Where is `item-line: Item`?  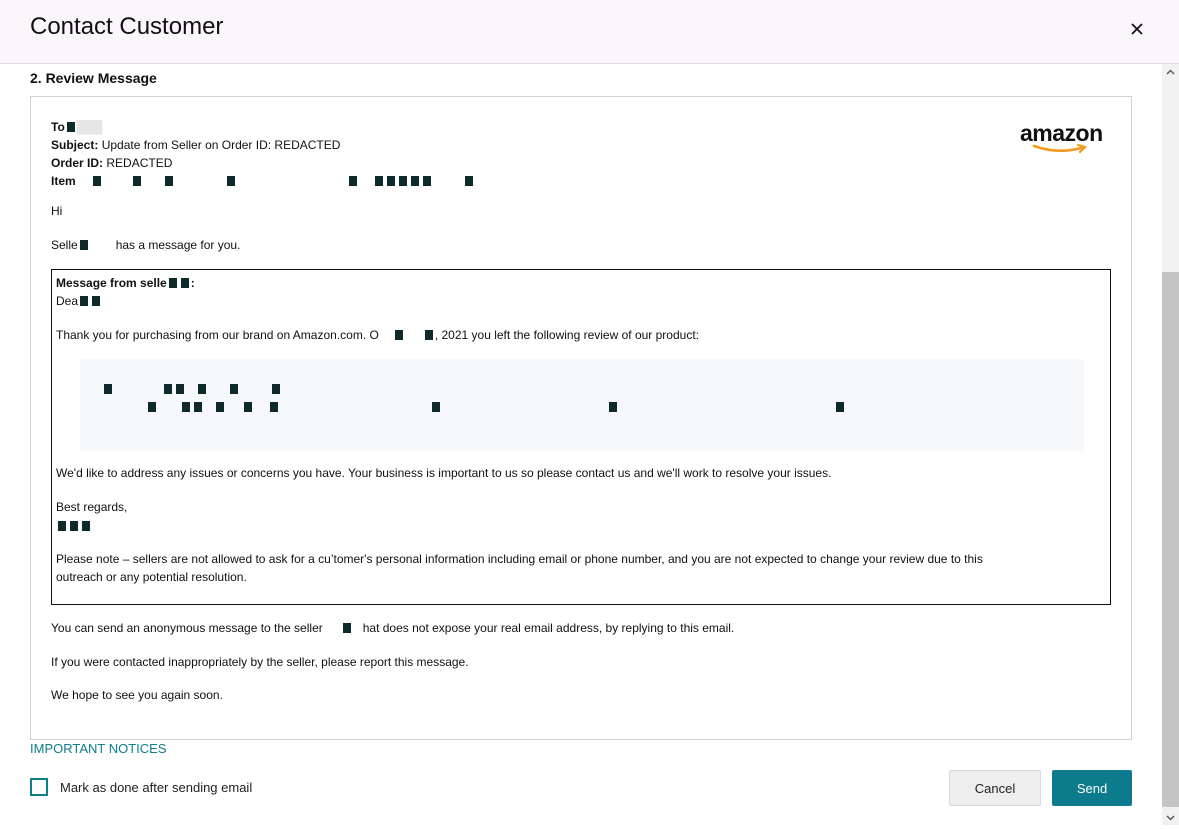 item-line: Item is located at coordinates (263, 181).